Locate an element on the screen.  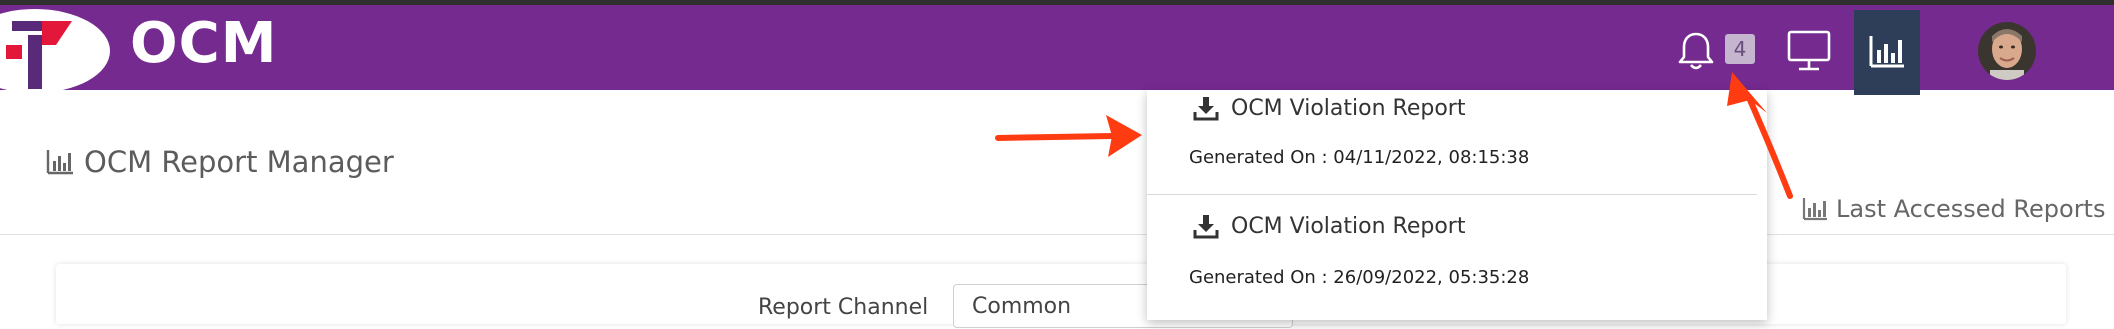
monitor-icon is located at coordinates (1809, 51).